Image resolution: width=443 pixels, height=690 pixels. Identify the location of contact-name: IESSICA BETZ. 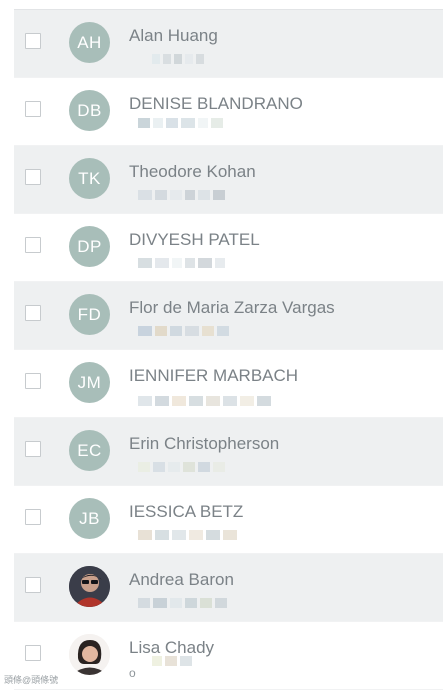
(186, 512).